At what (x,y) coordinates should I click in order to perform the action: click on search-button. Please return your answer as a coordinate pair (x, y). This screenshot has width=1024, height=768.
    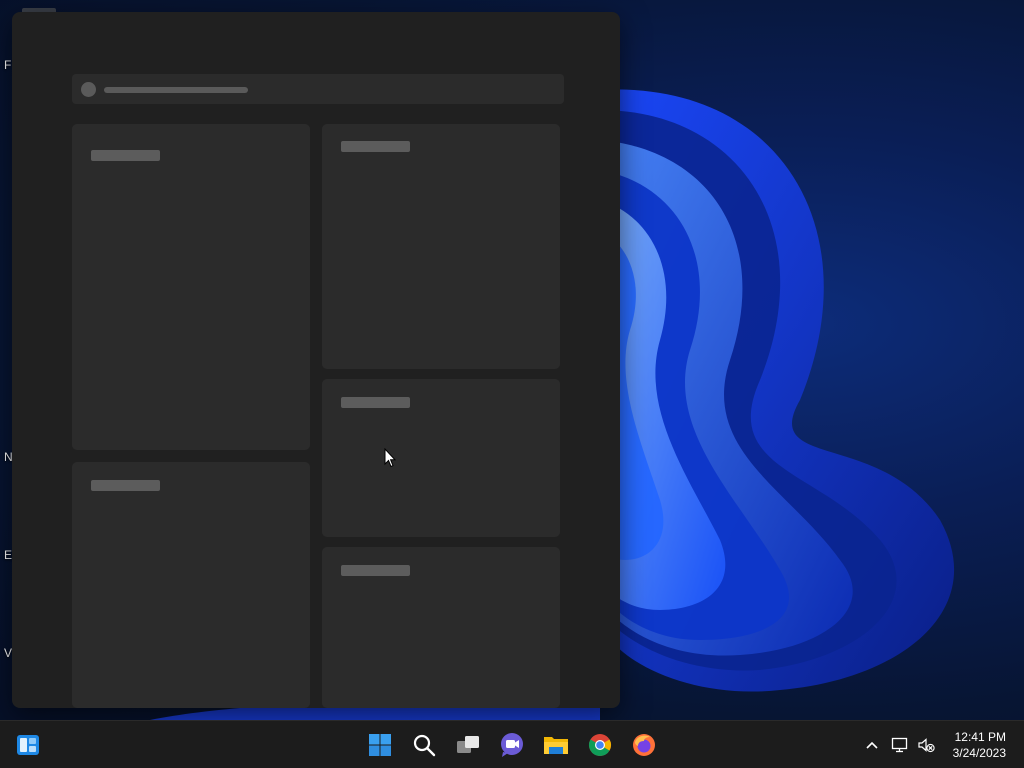
    Looking at the image, I should click on (424, 745).